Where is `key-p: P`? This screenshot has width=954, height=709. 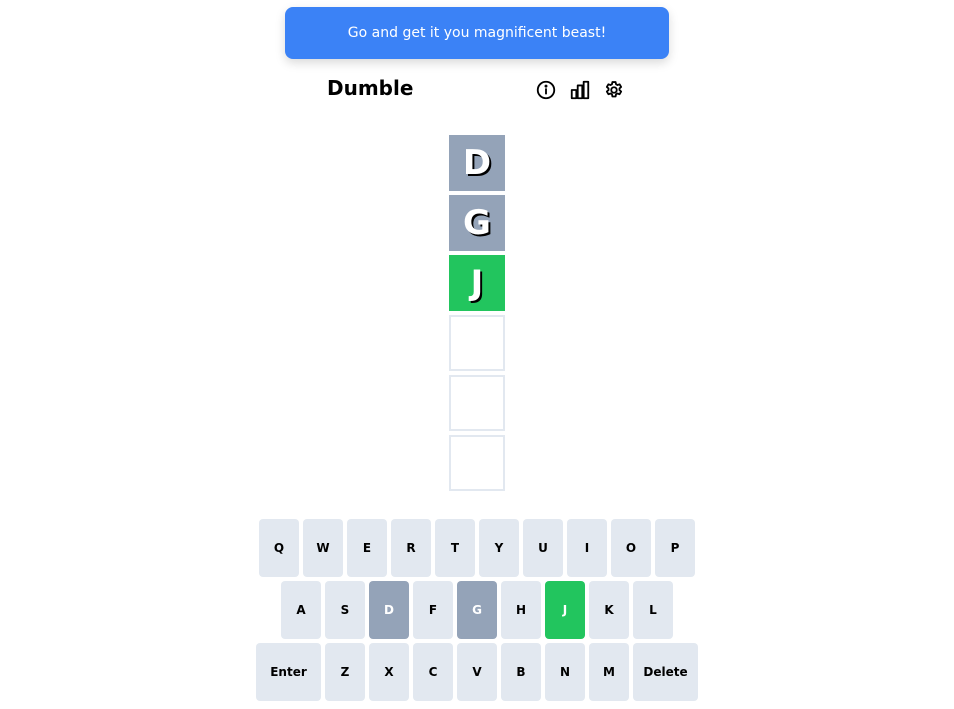
key-p: P is located at coordinates (675, 548).